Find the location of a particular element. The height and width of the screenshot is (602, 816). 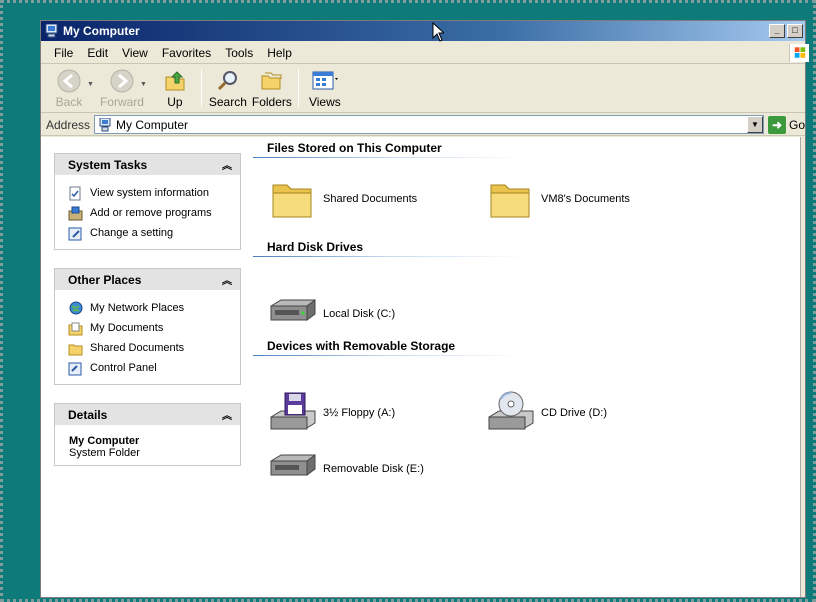

other-places-header: Other Places ︽ is located at coordinates (147, 279).